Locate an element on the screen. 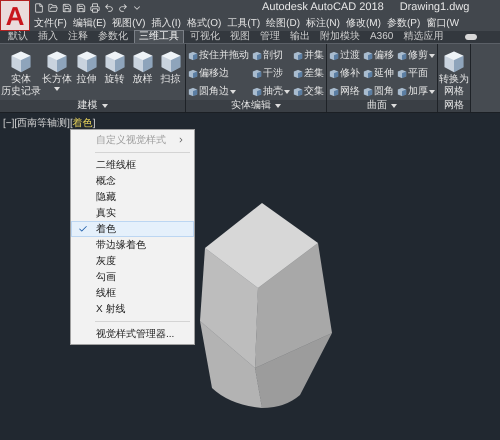  menu-bar-item: 编辑(E) is located at coordinates (89, 23).